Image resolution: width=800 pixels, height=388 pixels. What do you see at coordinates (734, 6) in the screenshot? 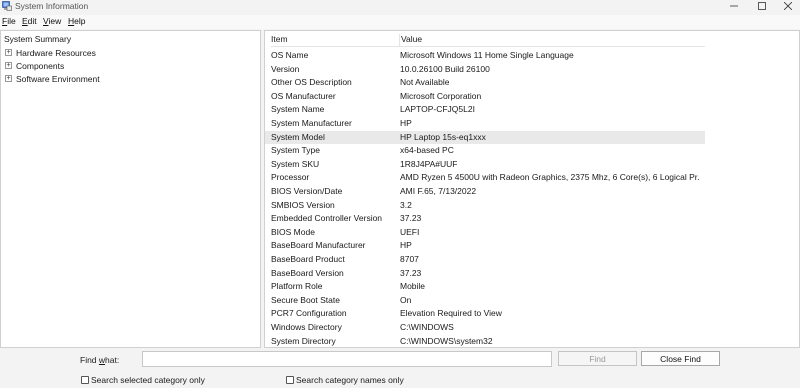
I see `minimize-icon` at bounding box center [734, 6].